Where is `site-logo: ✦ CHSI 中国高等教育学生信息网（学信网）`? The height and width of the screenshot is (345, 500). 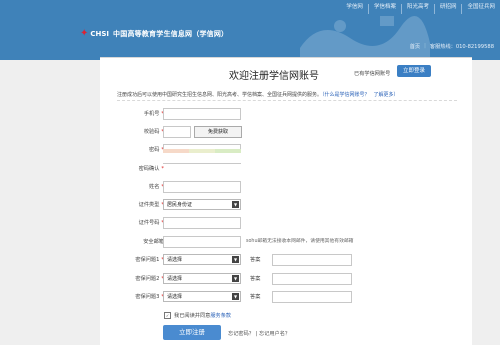 site-logo: ✦ CHSI 中国高等教育学生信息网（学信网） is located at coordinates (154, 33).